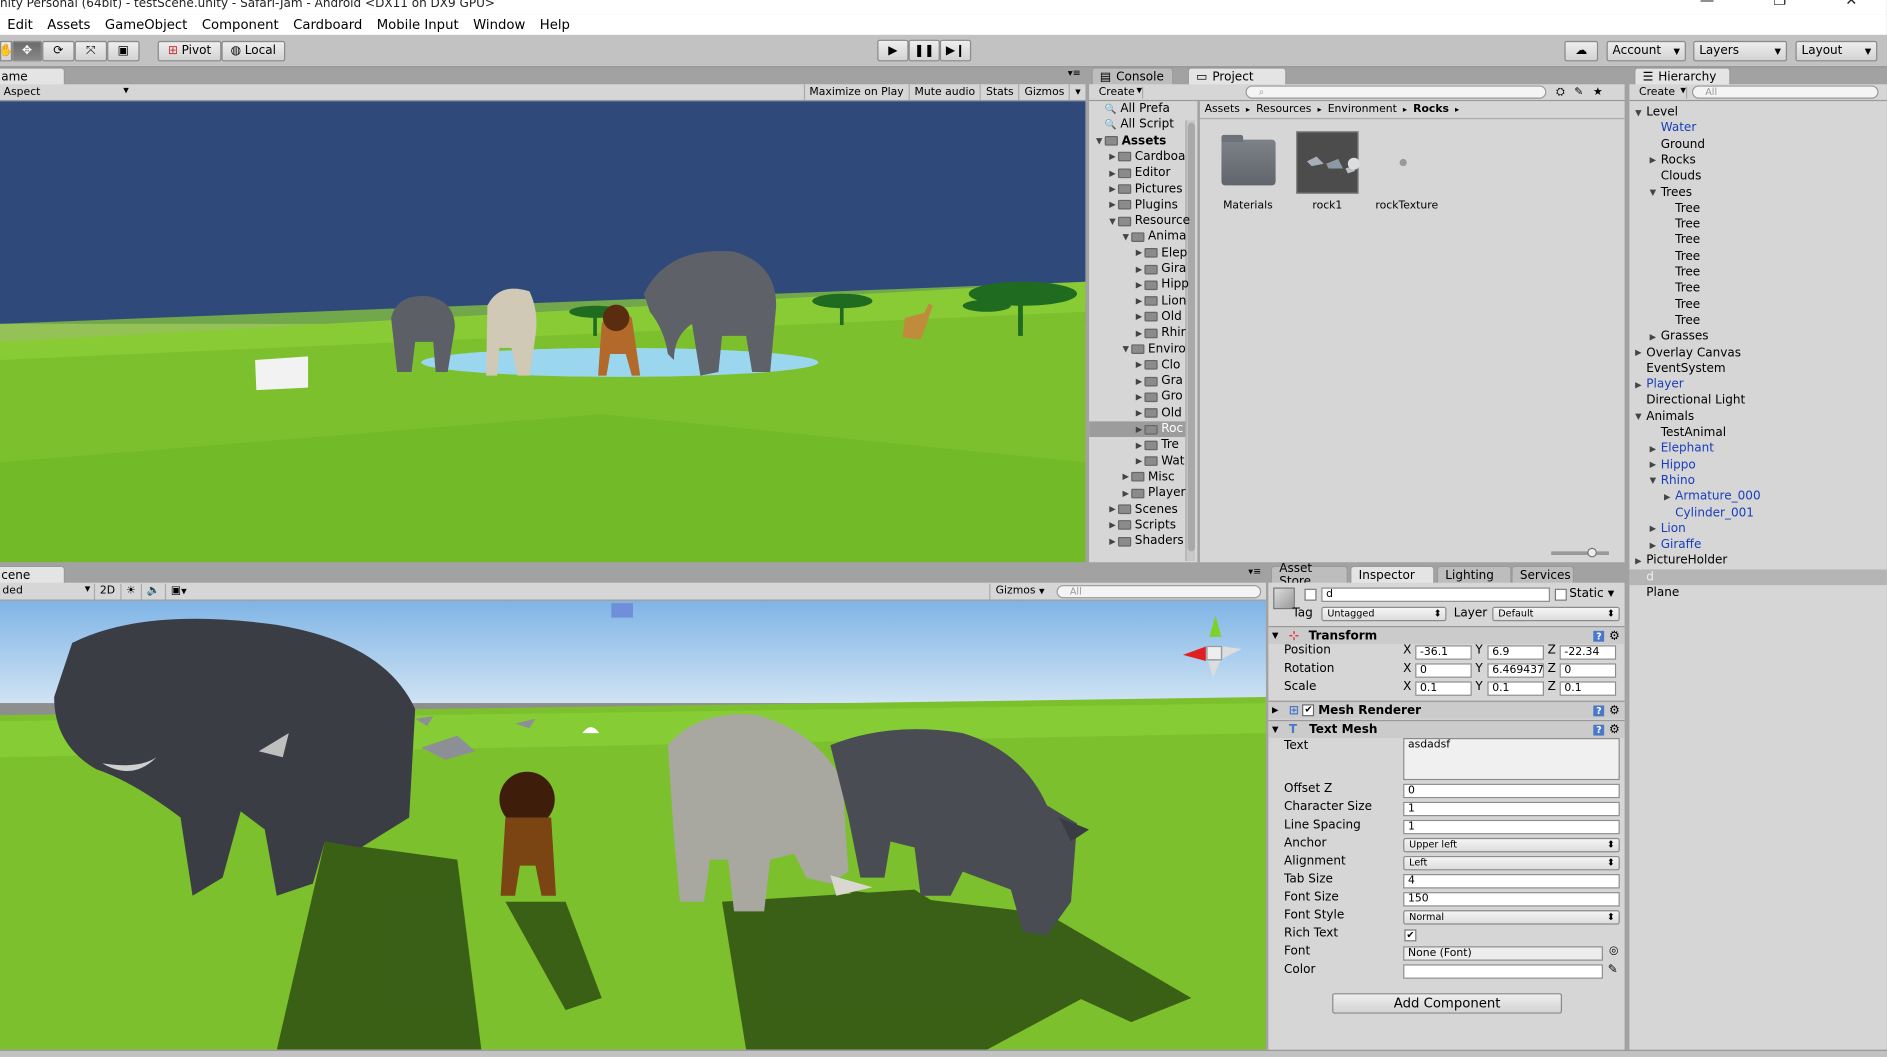 This screenshot has height=1057, width=1887. What do you see at coordinates (1588, 652) in the screenshot?
I see `transform-z-field: -22.34` at bounding box center [1588, 652].